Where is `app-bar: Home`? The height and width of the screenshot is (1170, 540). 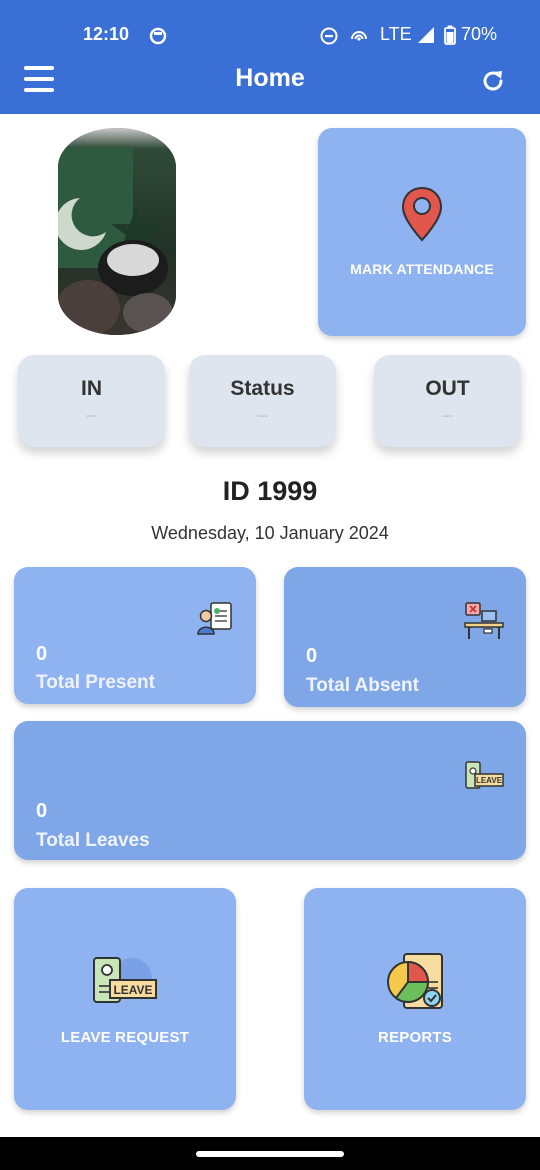
app-bar: Home is located at coordinates (270, 84).